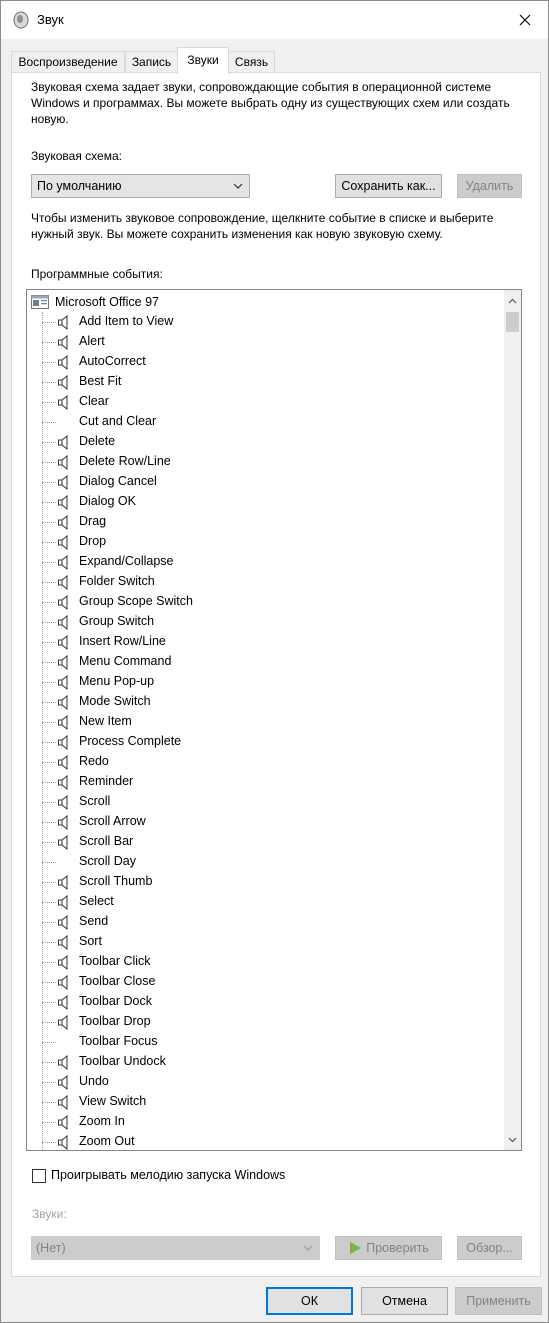  Describe the element at coordinates (116, 881) in the screenshot. I see `event-label: Scroll Thumb` at that location.